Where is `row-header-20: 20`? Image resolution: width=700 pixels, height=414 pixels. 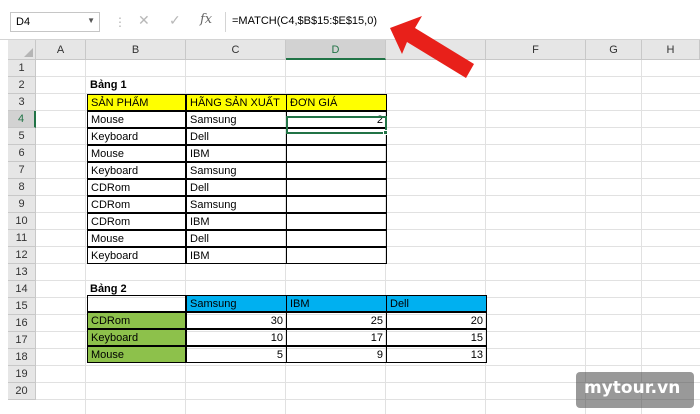
row-header-20: 20 is located at coordinates (22, 391).